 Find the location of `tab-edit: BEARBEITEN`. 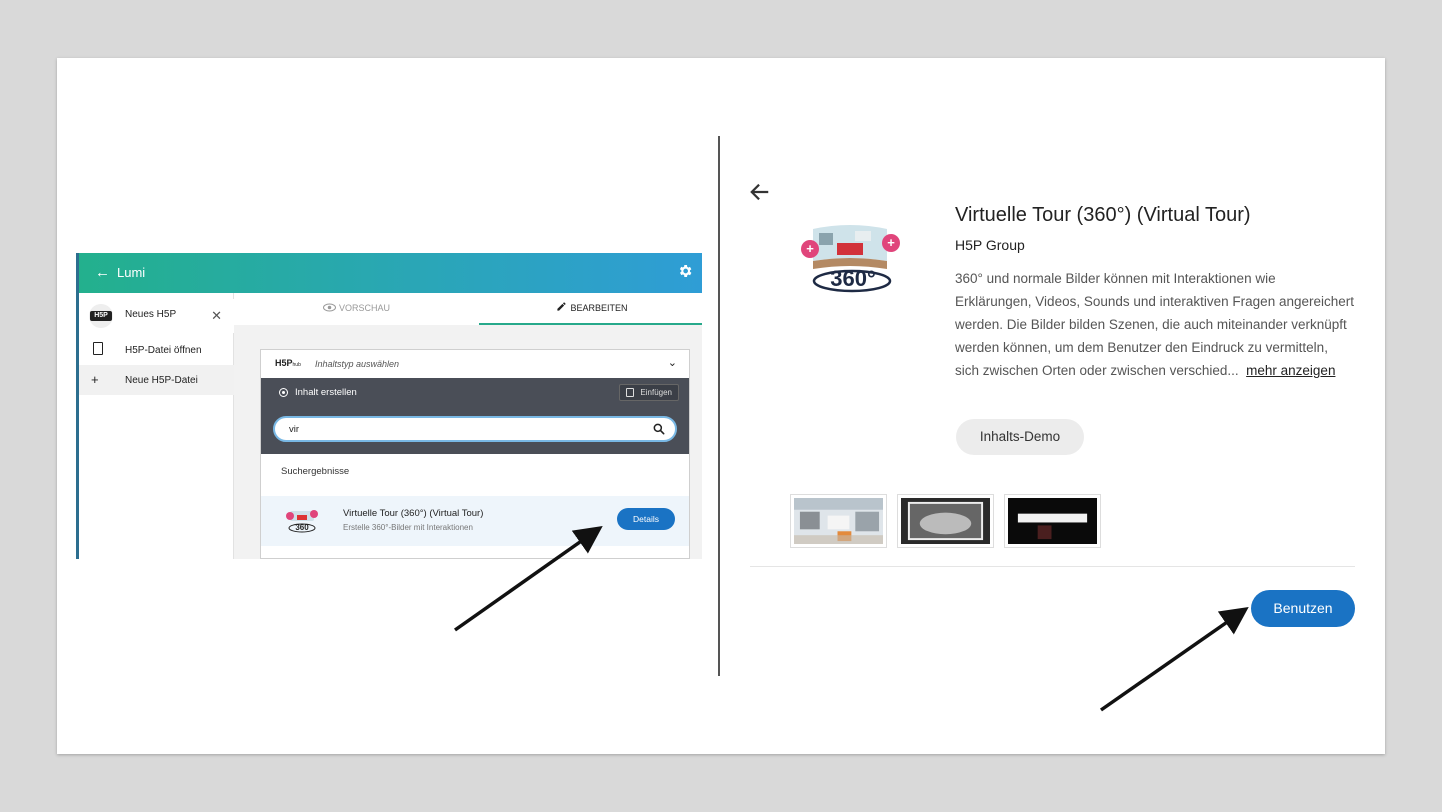

tab-edit: BEARBEITEN is located at coordinates (590, 309).